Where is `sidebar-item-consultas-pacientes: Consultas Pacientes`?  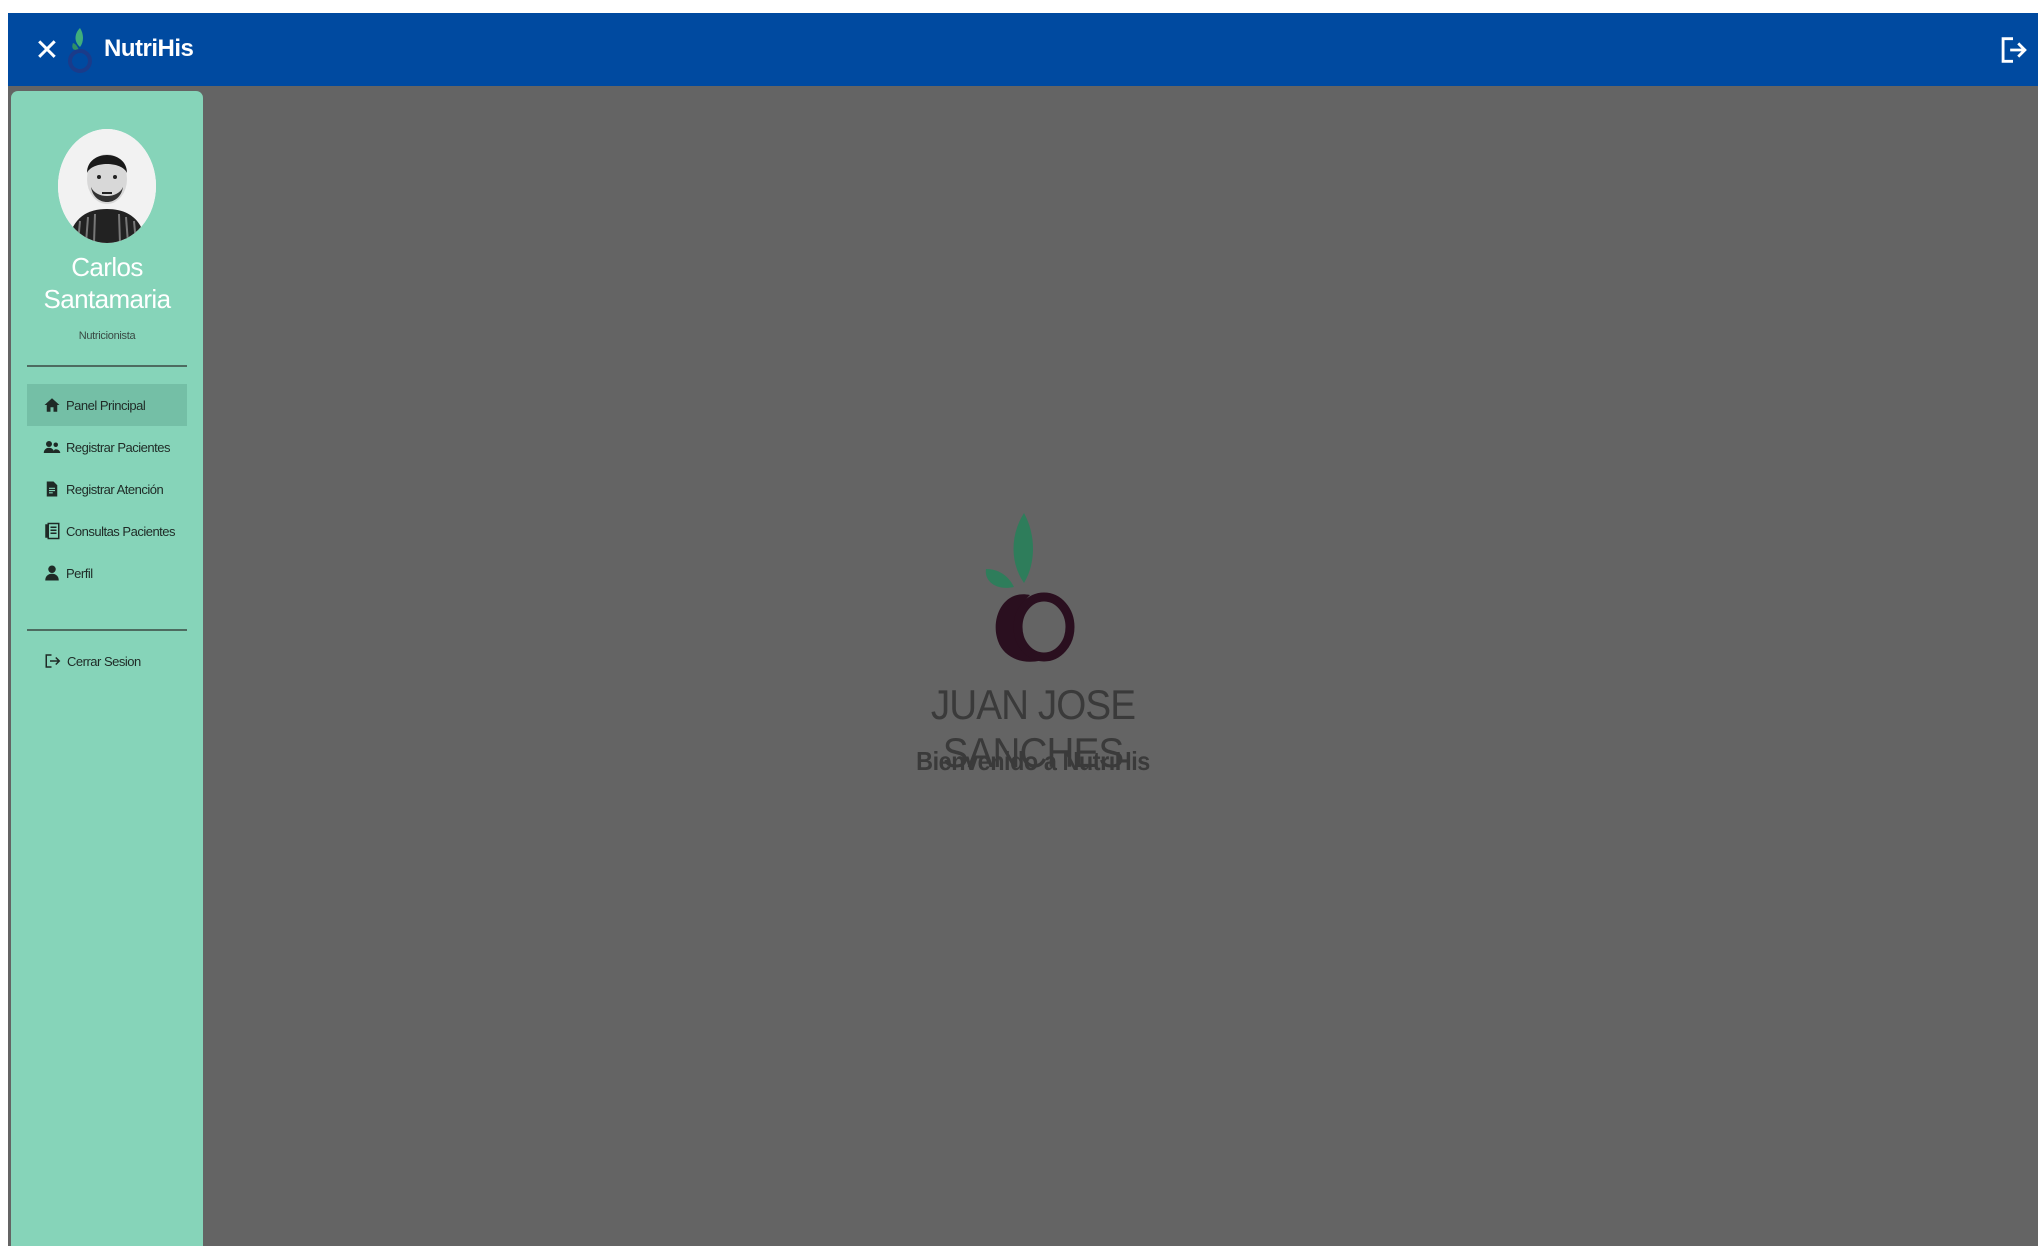
sidebar-item-consultas-pacientes: Consultas Pacientes is located at coordinates (107, 531).